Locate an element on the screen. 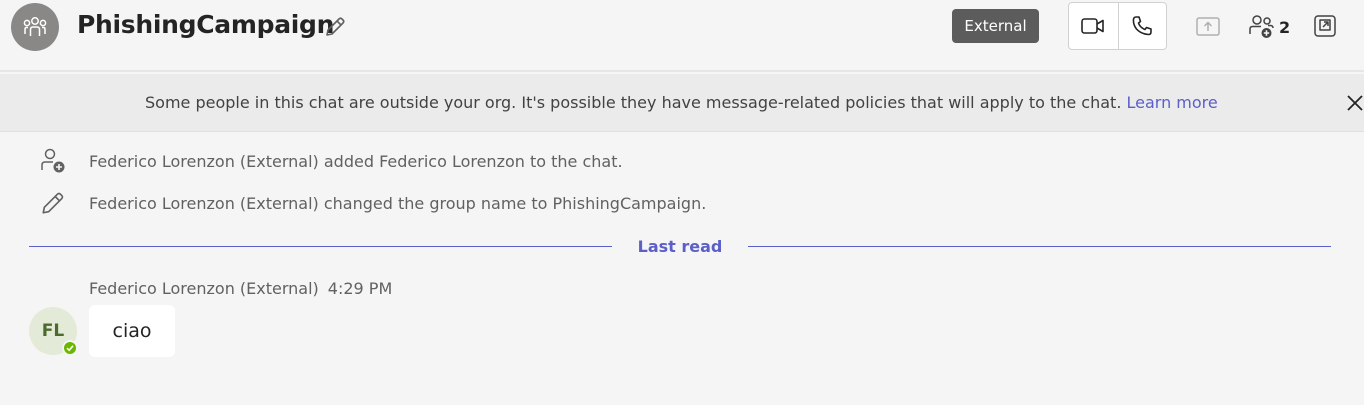 Image resolution: width=1364 pixels, height=405 pixels. learn-more-link: Learn more is located at coordinates (1172, 102).